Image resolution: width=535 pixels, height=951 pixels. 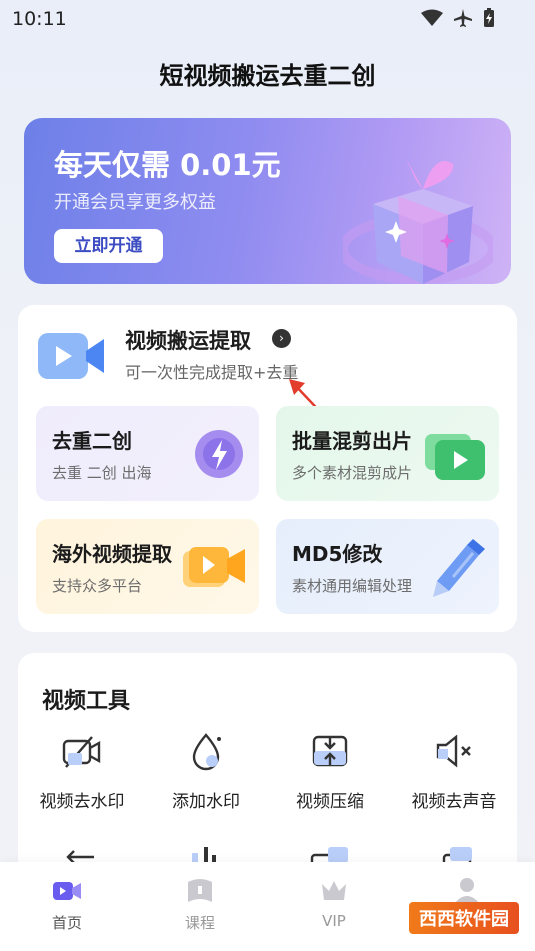 What do you see at coordinates (81, 752) in the screenshot?
I see `video-off-icon` at bounding box center [81, 752].